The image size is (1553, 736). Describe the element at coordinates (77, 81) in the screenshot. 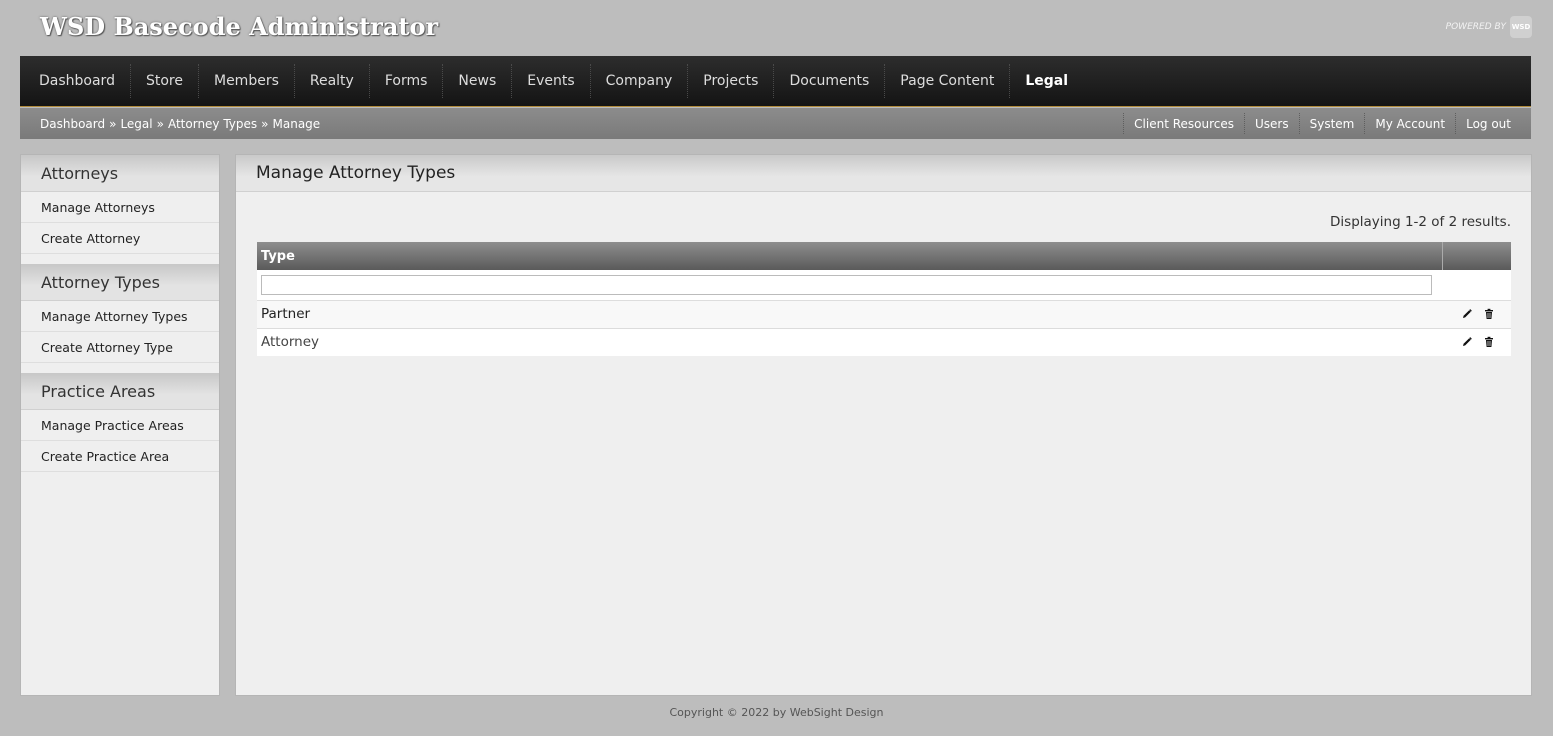

I see `nav-item-dashboard: Dashboard` at that location.